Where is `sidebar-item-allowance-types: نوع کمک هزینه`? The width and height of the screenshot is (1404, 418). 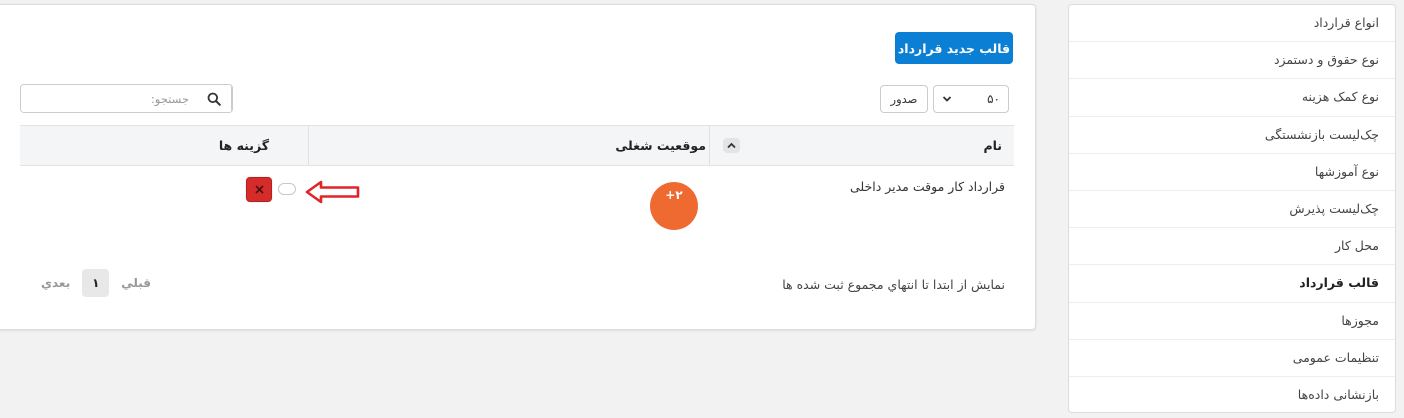
sidebar-item-allowance-types: نوع کمک هزینه is located at coordinates (1232, 98).